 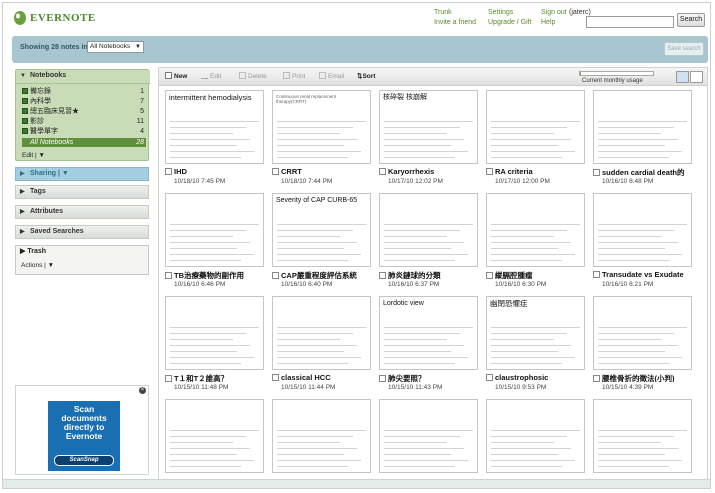 What do you see at coordinates (214, 171) in the screenshot?
I see `note-title: IHD` at bounding box center [214, 171].